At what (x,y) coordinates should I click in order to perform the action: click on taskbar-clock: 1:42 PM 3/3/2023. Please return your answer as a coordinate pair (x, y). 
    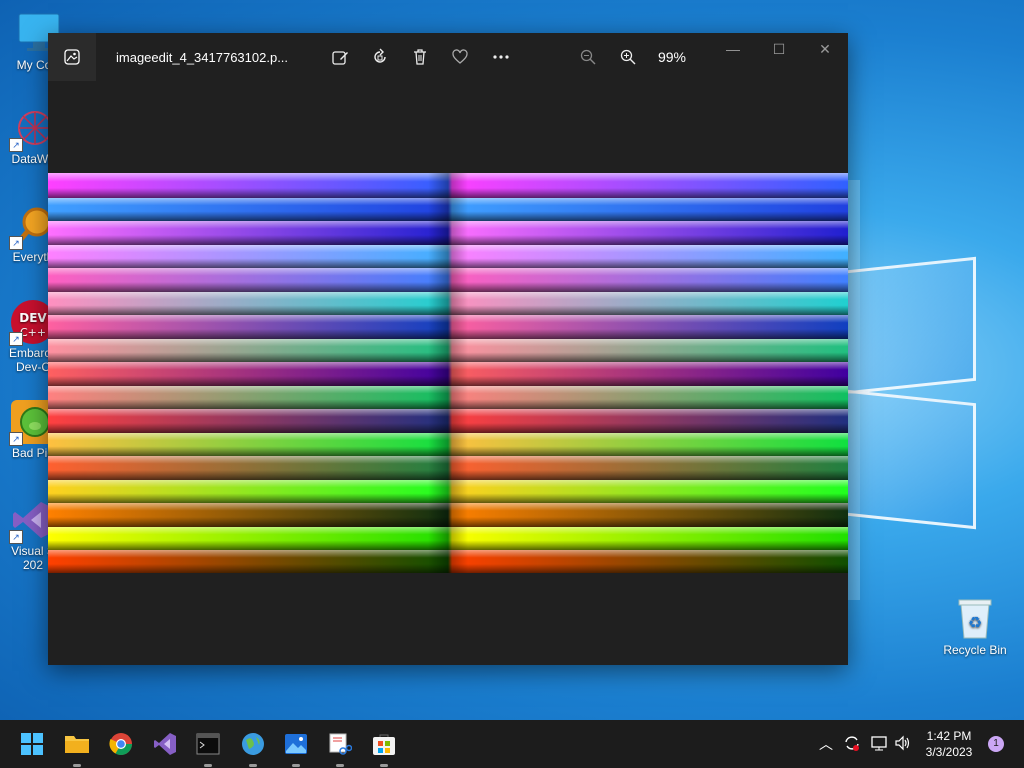
    Looking at the image, I should click on (949, 744).